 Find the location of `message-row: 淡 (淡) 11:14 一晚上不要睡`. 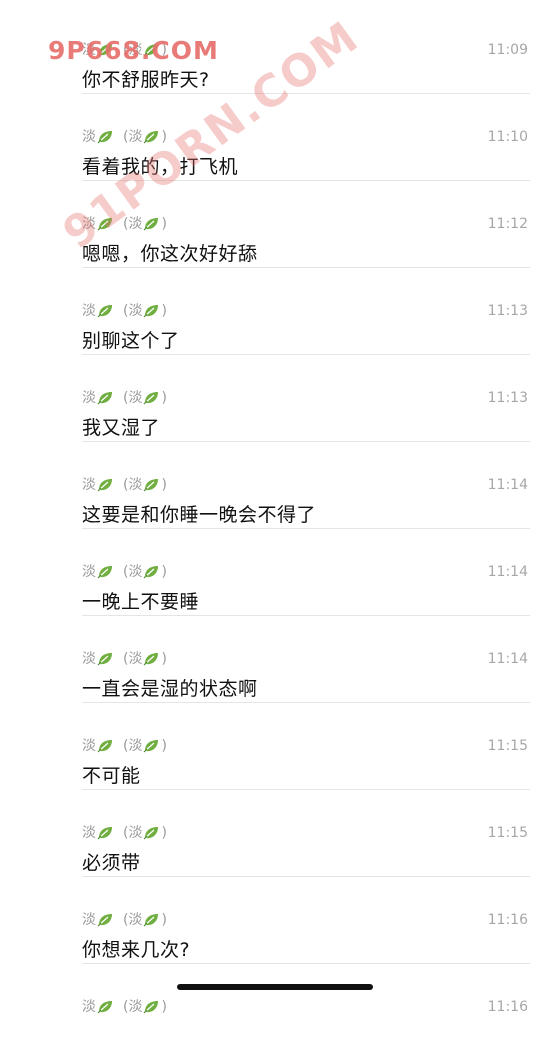

message-row: 淡 (淡) 11:14 一晚上不要睡 is located at coordinates (306, 571).